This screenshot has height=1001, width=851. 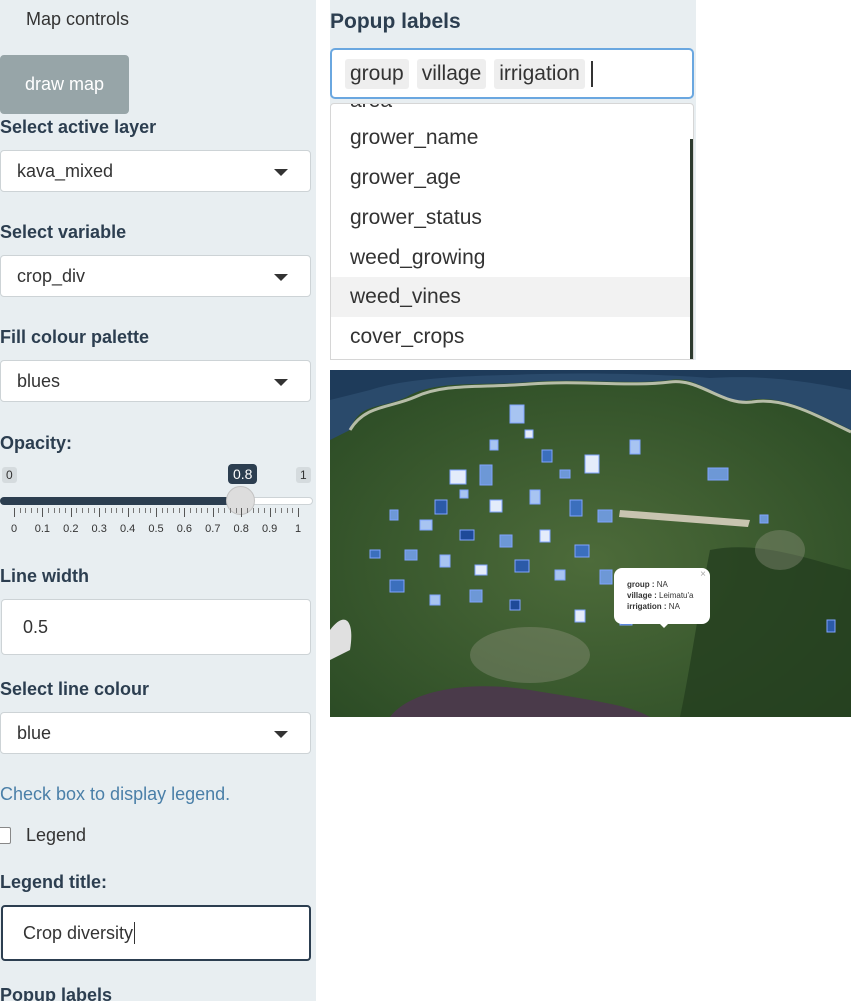 What do you see at coordinates (64, 84) in the screenshot?
I see `draw-map-button: draw map` at bounding box center [64, 84].